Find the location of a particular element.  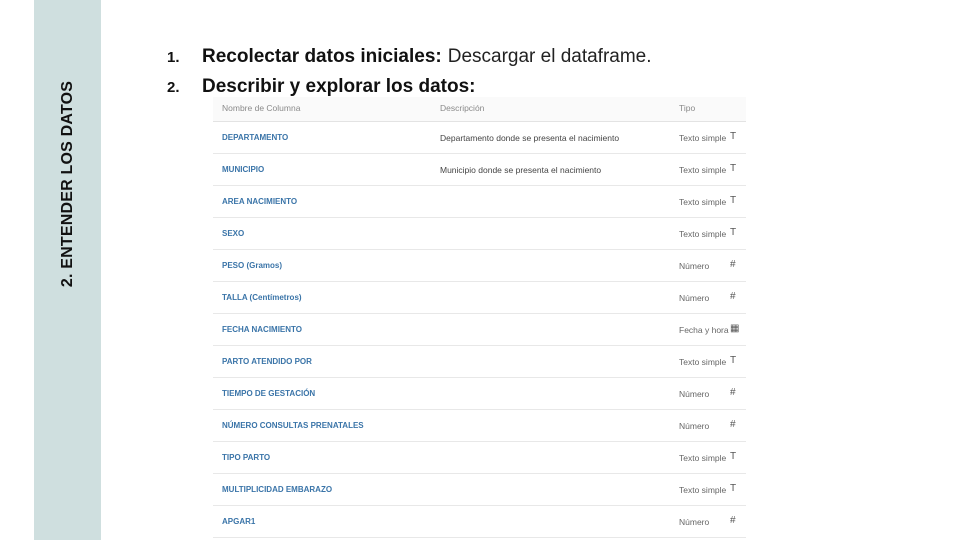

column-name: PESO (Gramos) is located at coordinates (252, 265).